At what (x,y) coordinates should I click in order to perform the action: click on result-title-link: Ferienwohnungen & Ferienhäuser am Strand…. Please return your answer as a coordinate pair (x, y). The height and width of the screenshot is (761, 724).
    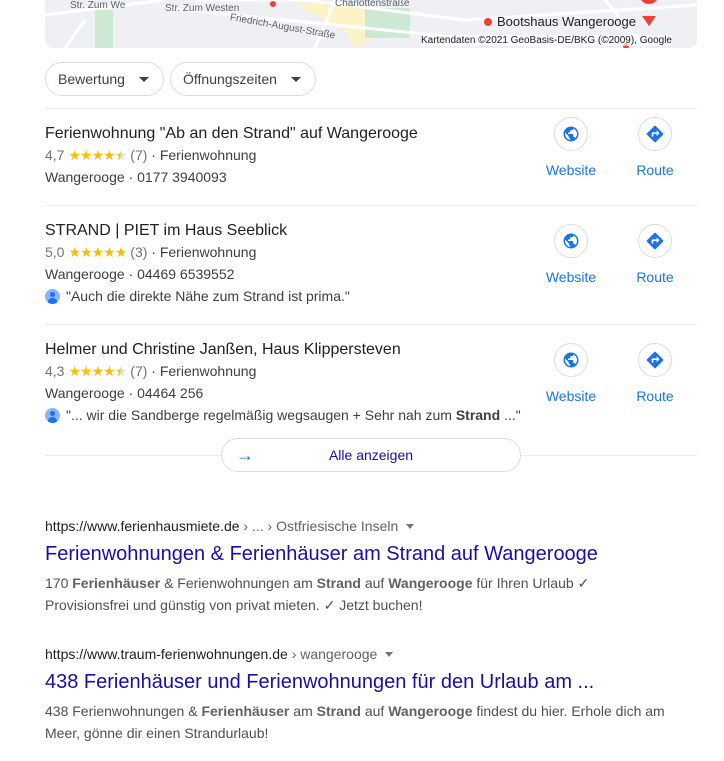
    Looking at the image, I should click on (321, 554).